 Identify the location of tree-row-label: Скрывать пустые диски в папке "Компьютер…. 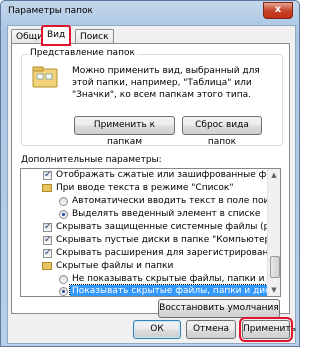
(165, 240).